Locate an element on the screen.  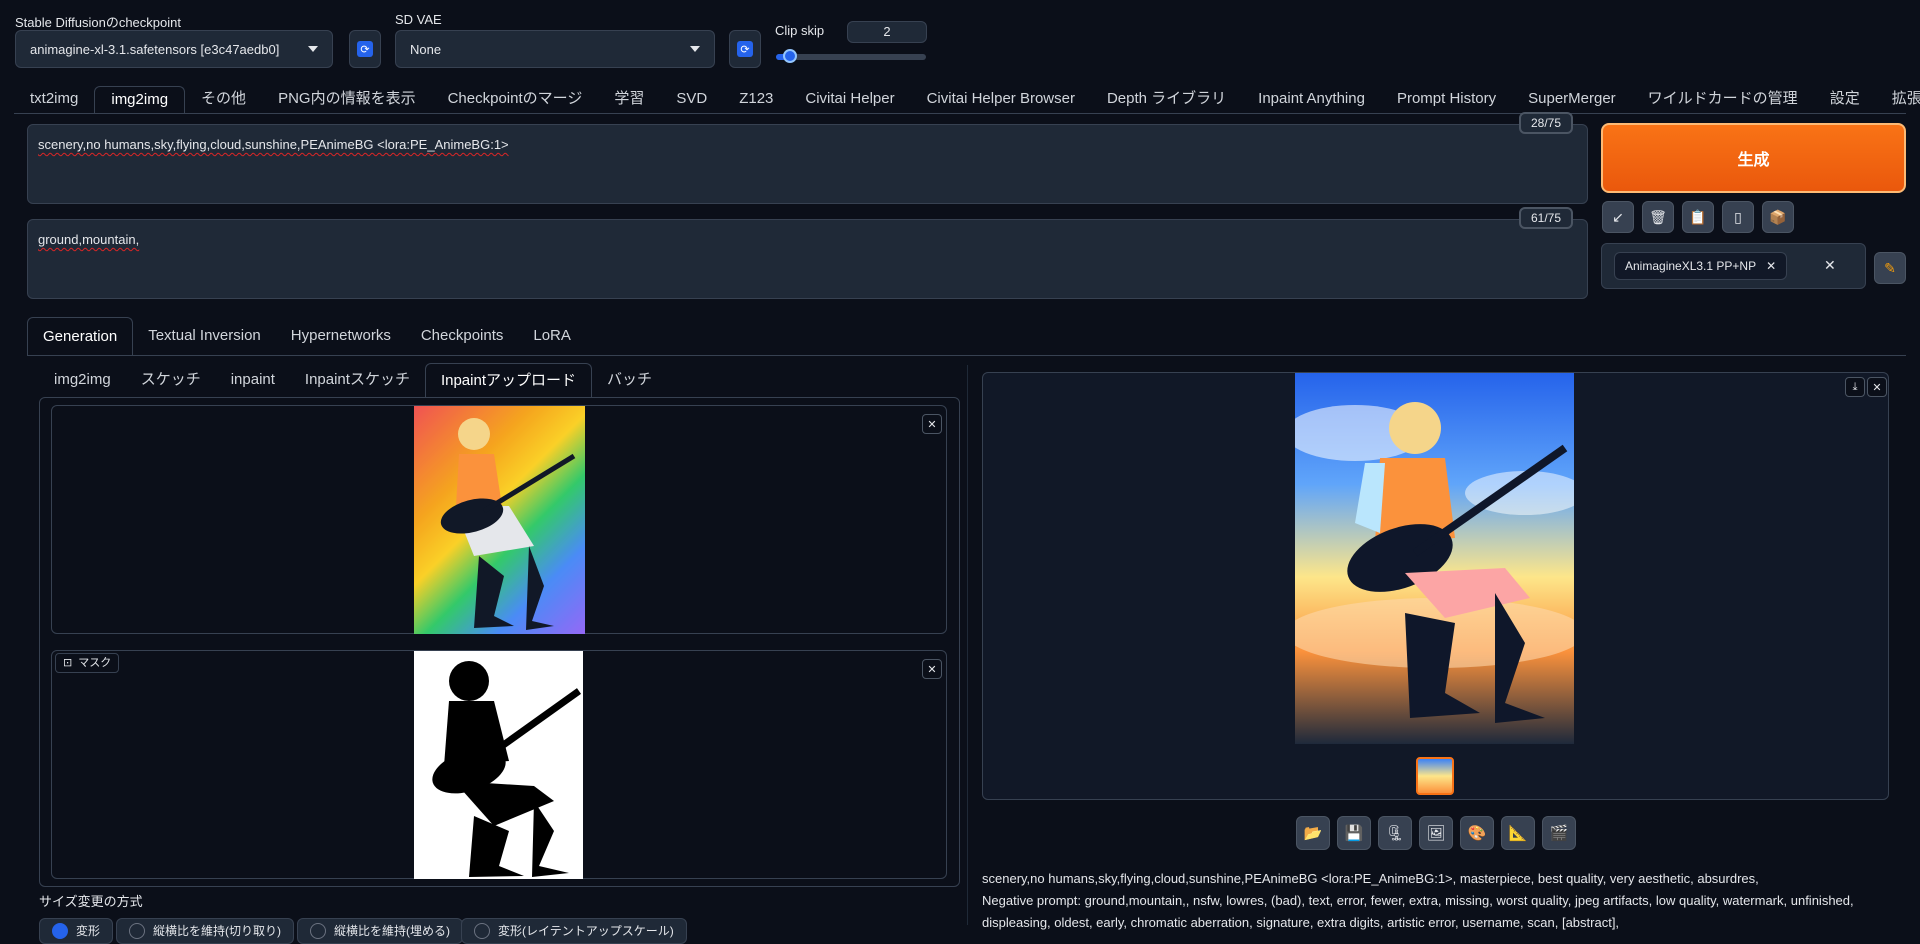
refresh-vae-button: ⟳ is located at coordinates (745, 49).